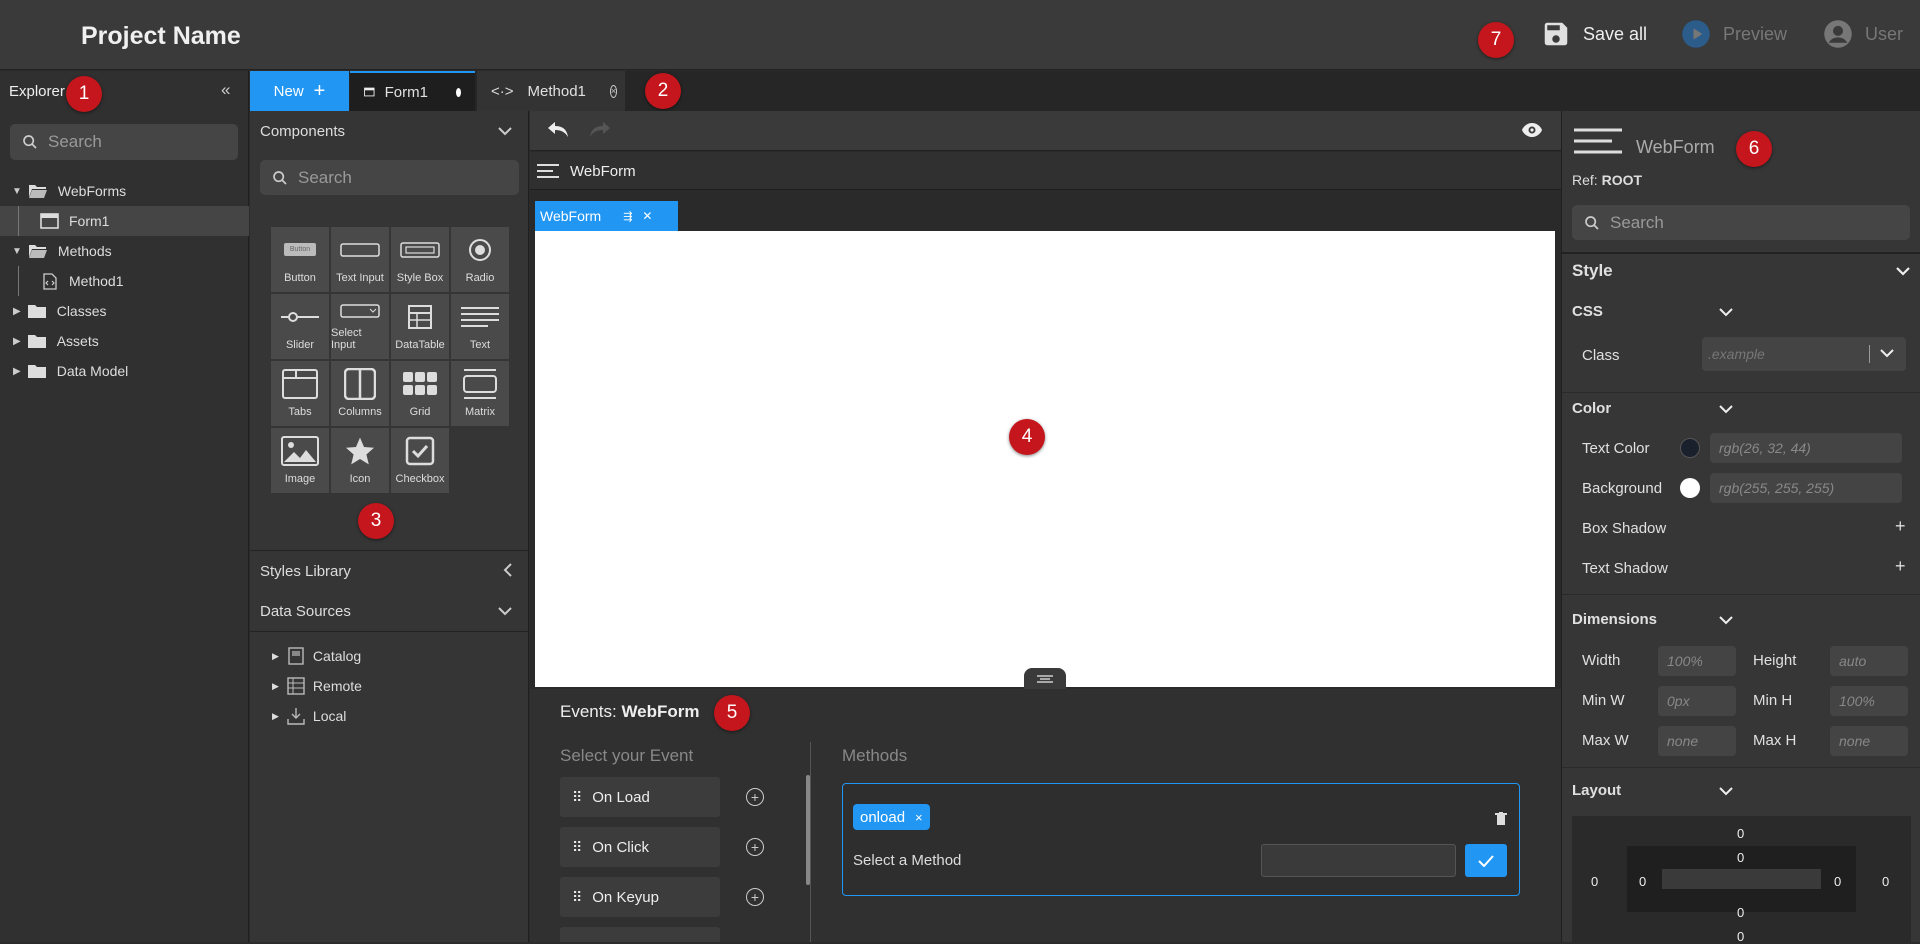 The height and width of the screenshot is (944, 1920). I want to click on padding-left-value: 0, so click(1642, 881).